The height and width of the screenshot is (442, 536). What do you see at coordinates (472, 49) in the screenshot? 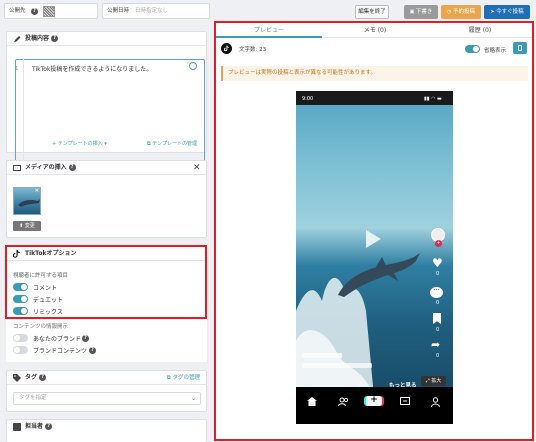
I see `abbreviate-toggle` at bounding box center [472, 49].